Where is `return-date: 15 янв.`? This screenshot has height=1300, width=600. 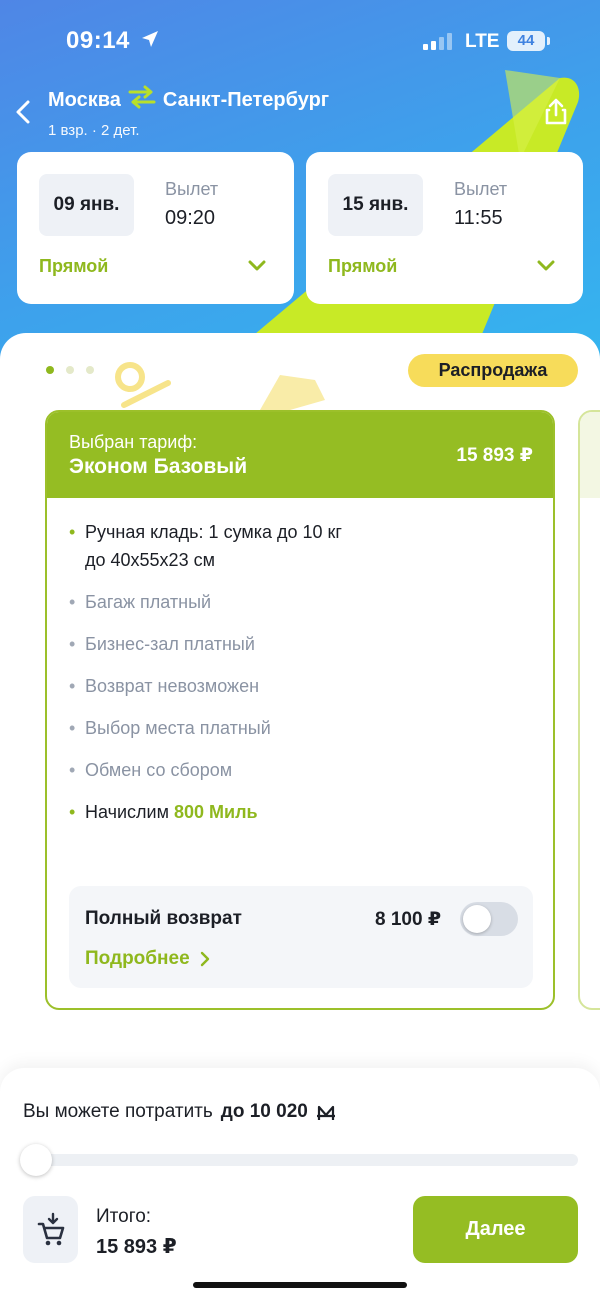 return-date: 15 янв. is located at coordinates (375, 205).